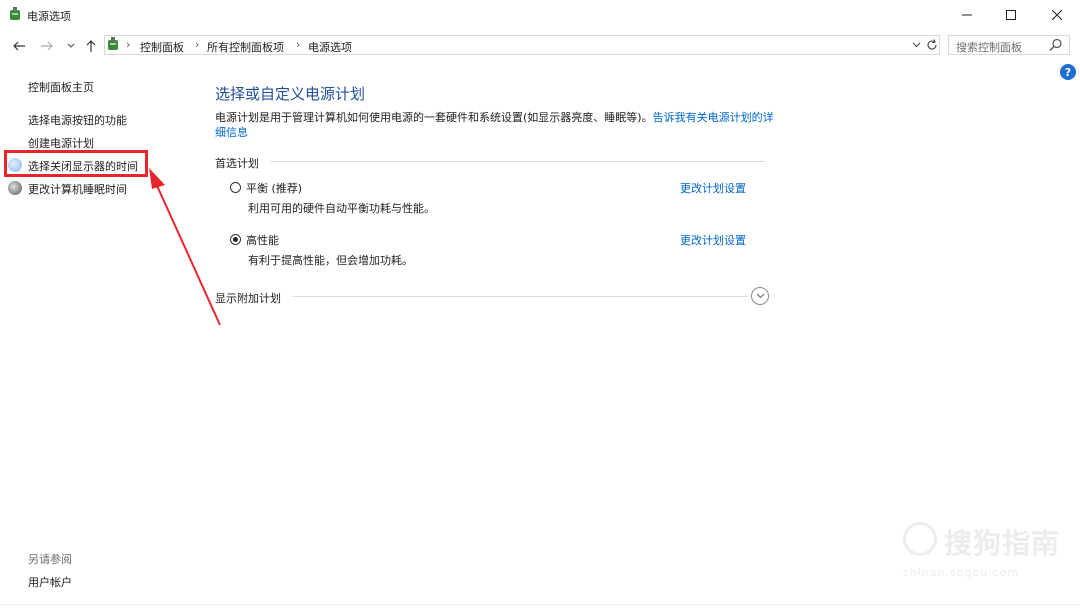 The image size is (1080, 609). What do you see at coordinates (341, 208) in the screenshot?
I see `balanced-plan-description: 利用可用的硬件自动平衡功耗与性能。` at bounding box center [341, 208].